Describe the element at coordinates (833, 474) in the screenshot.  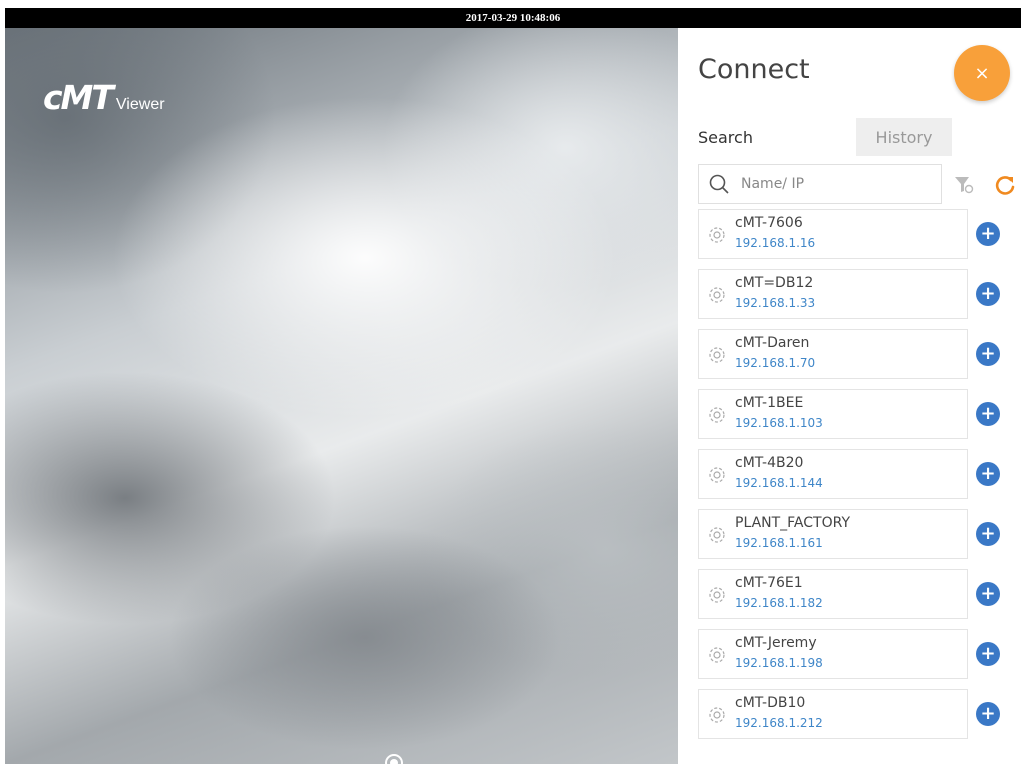
I see `device-card: cMT-4B20 192.168.1.144` at that location.